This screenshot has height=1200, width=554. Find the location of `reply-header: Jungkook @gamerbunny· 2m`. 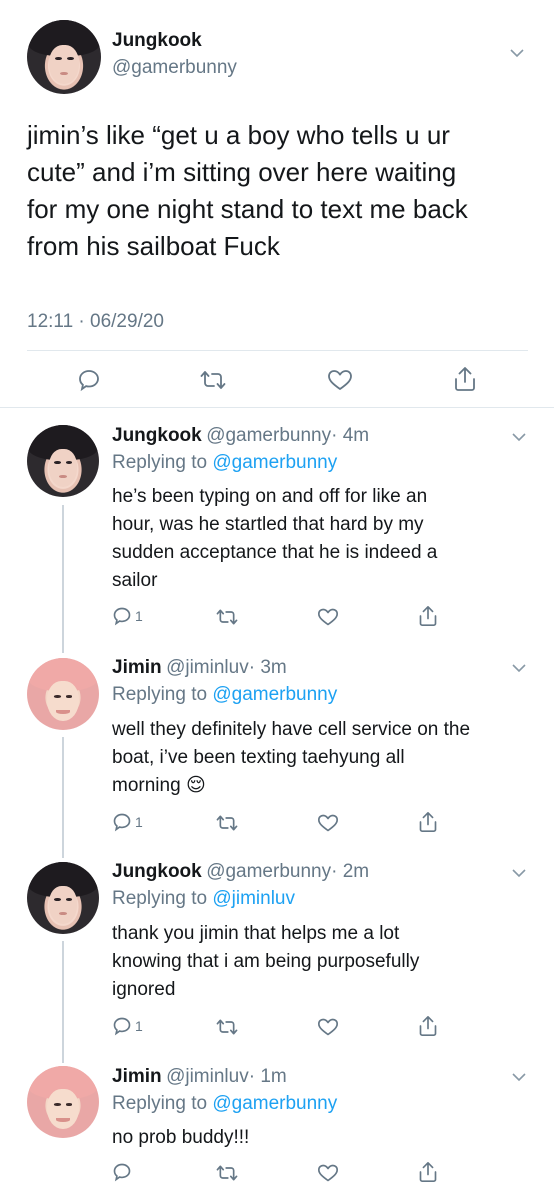

reply-header: Jungkook @gamerbunny· 2m is located at coordinates (240, 872).